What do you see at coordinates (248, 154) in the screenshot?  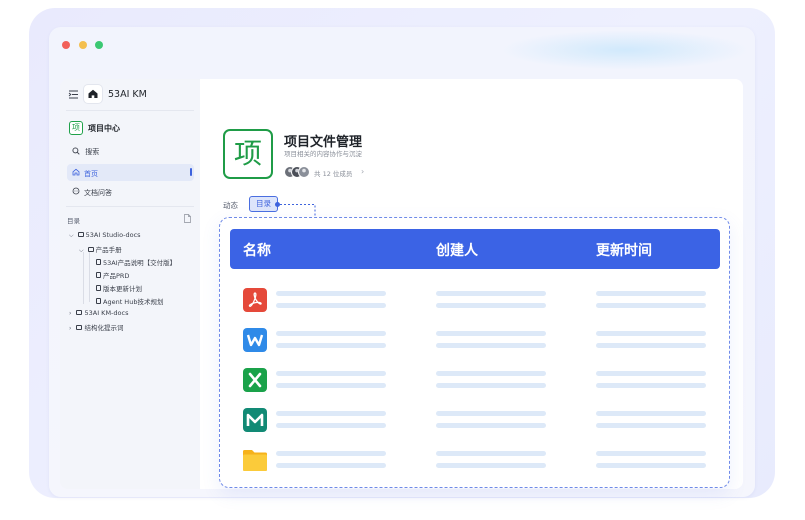 I see `project-large-badge: 项` at bounding box center [248, 154].